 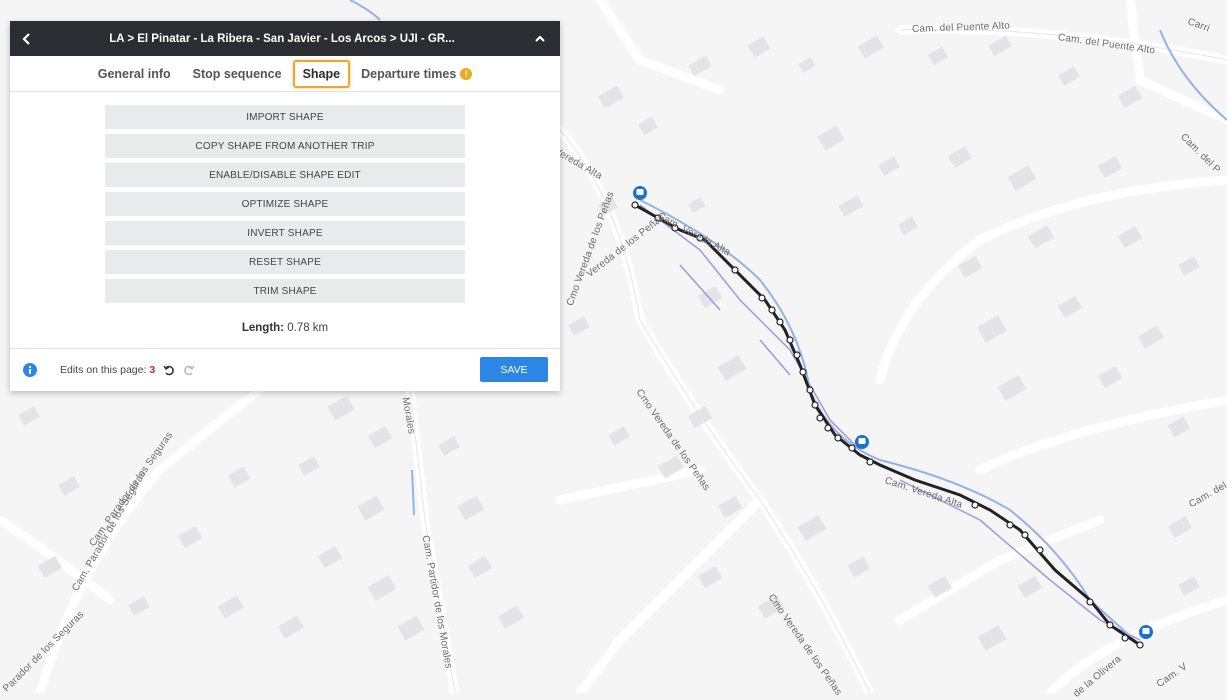 What do you see at coordinates (285, 146) in the screenshot?
I see `copy-shape-button: COPY SHAPE FROM ANOTHER TRIP` at bounding box center [285, 146].